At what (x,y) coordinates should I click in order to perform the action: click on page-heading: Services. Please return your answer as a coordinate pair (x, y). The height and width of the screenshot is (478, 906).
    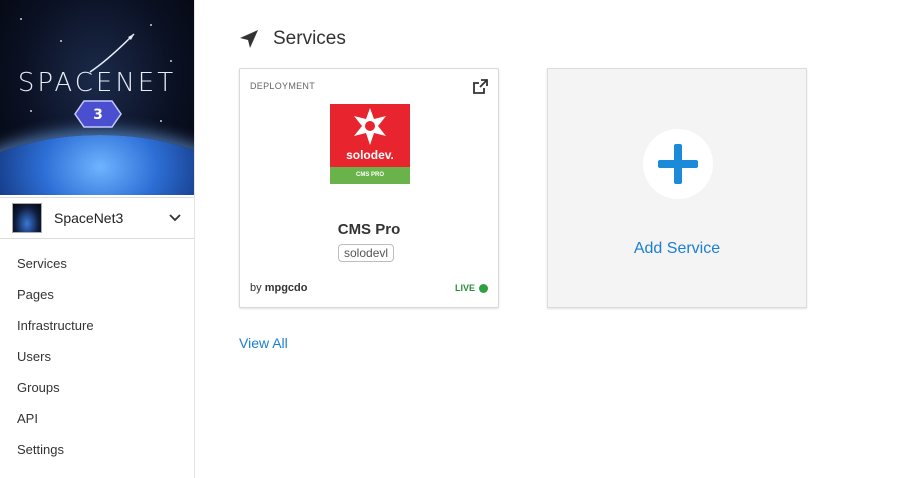
    Looking at the image, I should click on (292, 39).